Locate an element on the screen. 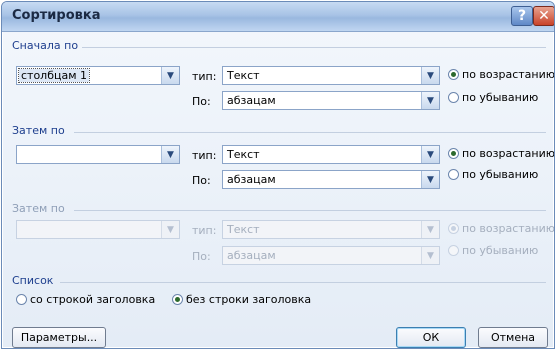 The height and width of the screenshot is (351, 558). ok-button: ОК is located at coordinates (431, 337).